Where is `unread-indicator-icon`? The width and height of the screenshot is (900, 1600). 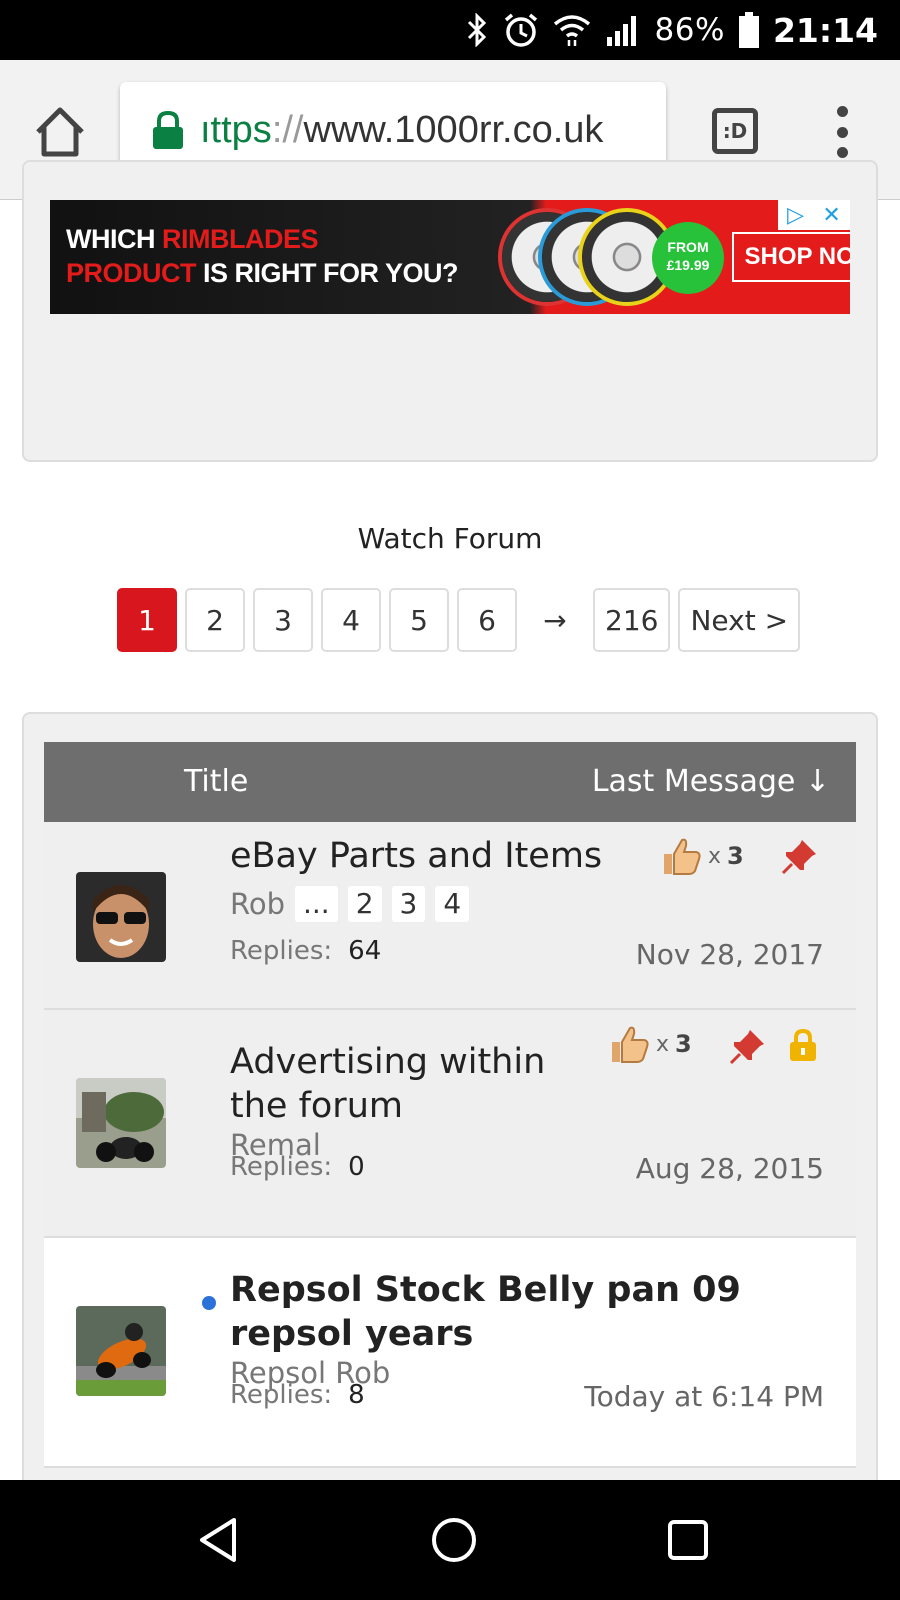 unread-indicator-icon is located at coordinates (209, 1303).